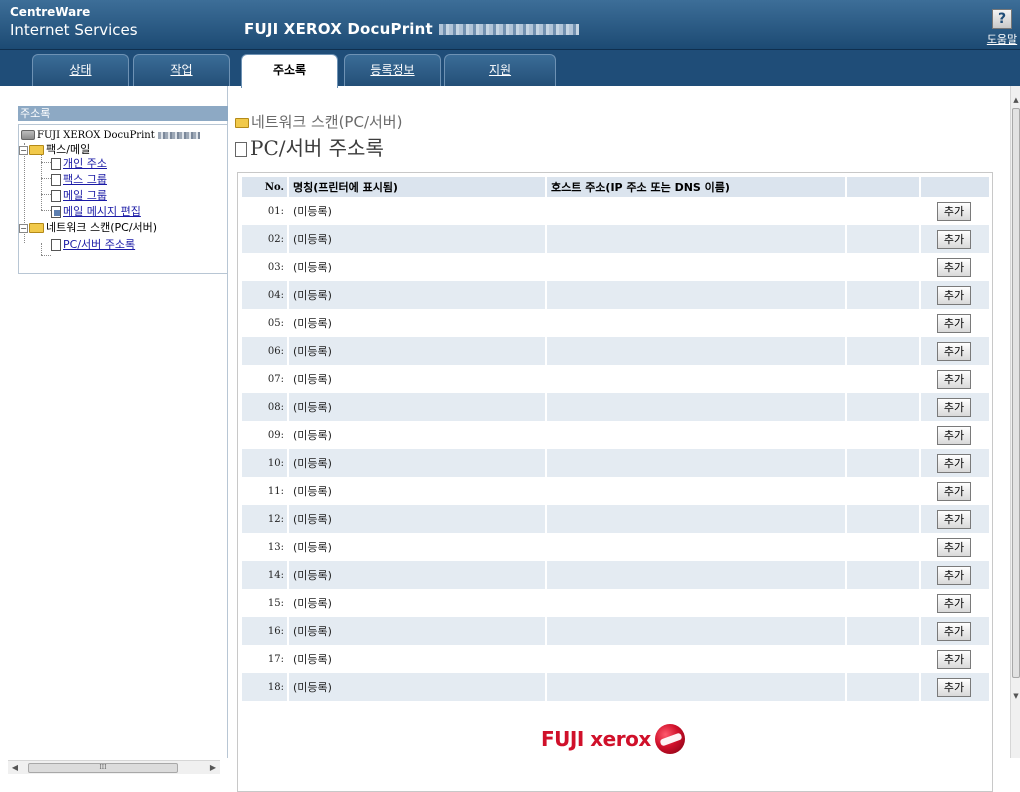 Image resolution: width=1020 pixels, height=792 pixels. I want to click on left-horizontal-scrollbar: ◀ III ▶, so click(114, 767).